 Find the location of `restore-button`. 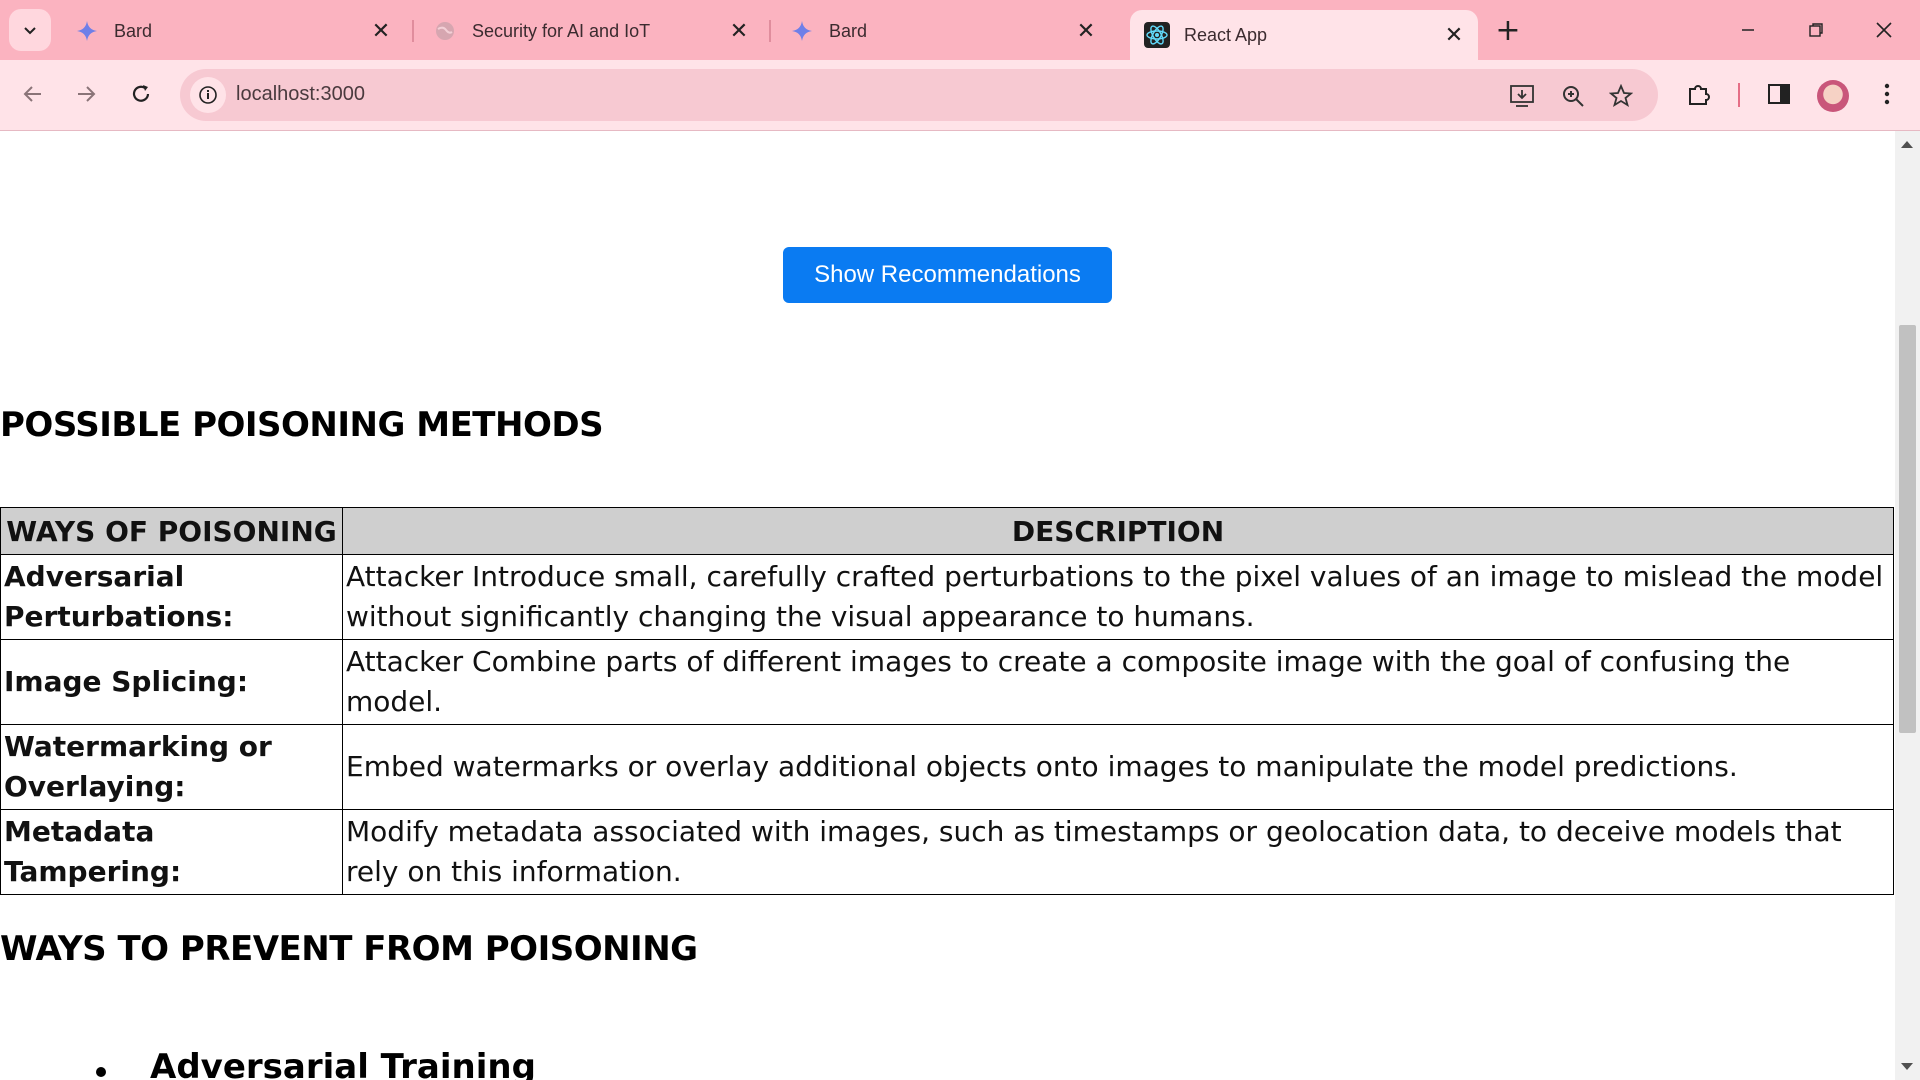

restore-button is located at coordinates (1816, 30).